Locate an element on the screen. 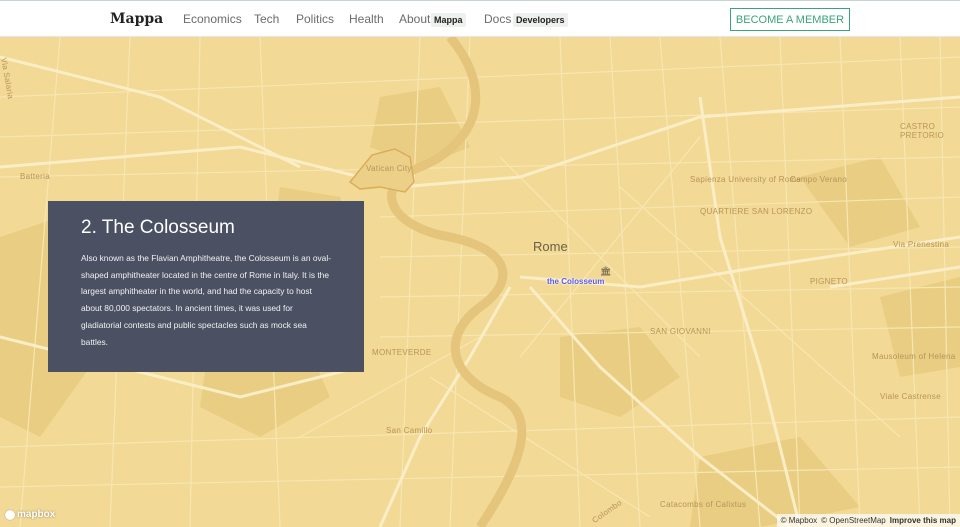 The height and width of the screenshot is (527, 960). city-label-rome: Rome is located at coordinates (550, 246).